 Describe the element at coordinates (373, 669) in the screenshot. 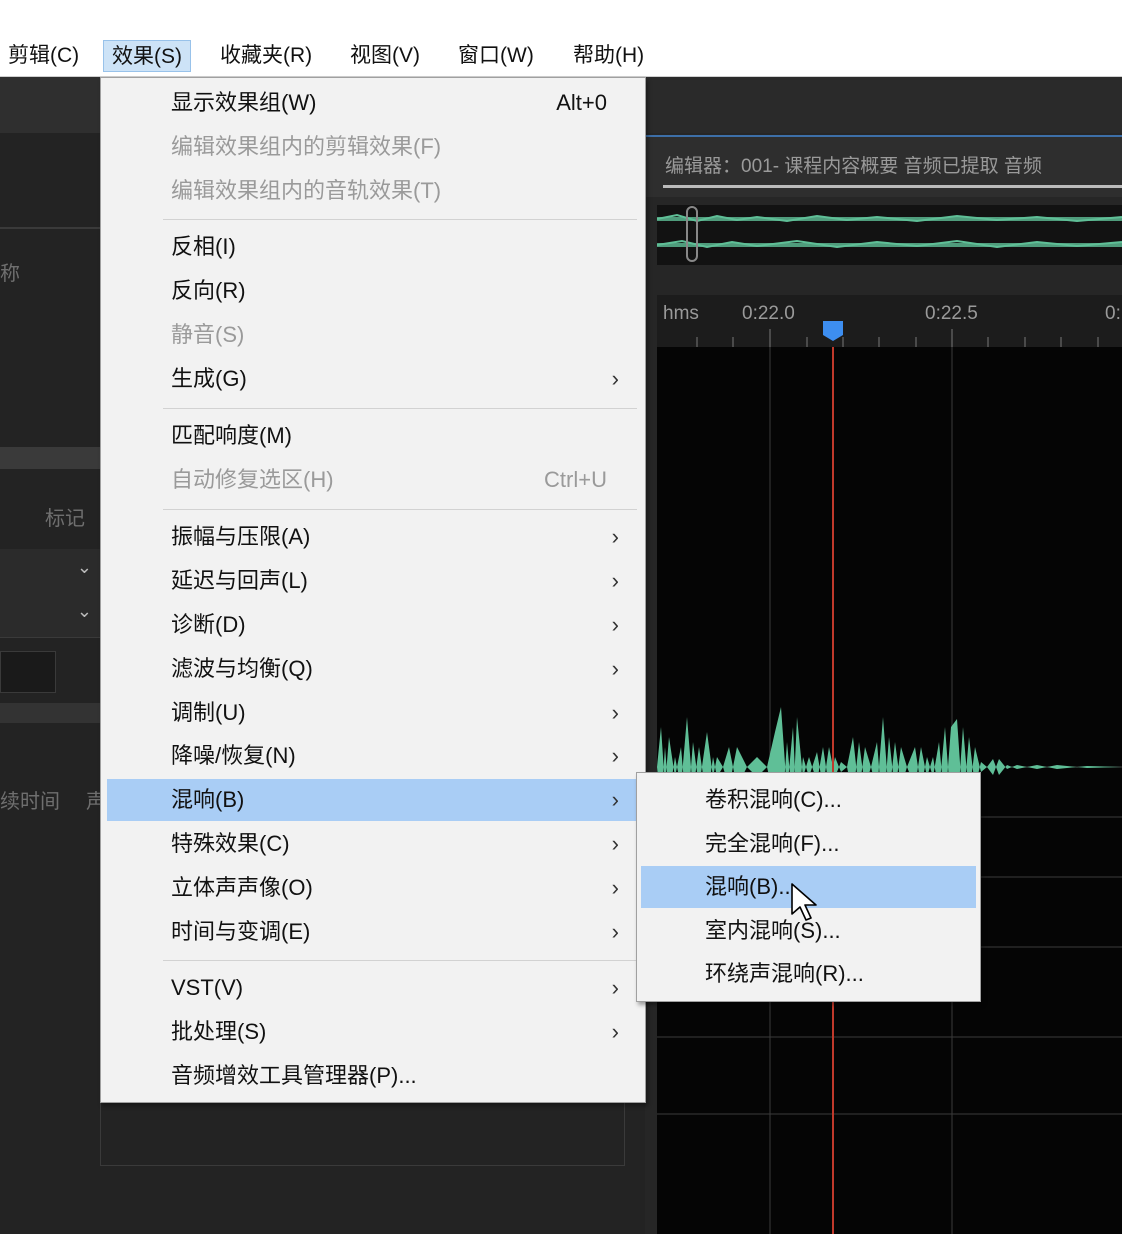

I see `menu-item-filter-eq: 滤波与均衡(Q) ›` at that location.